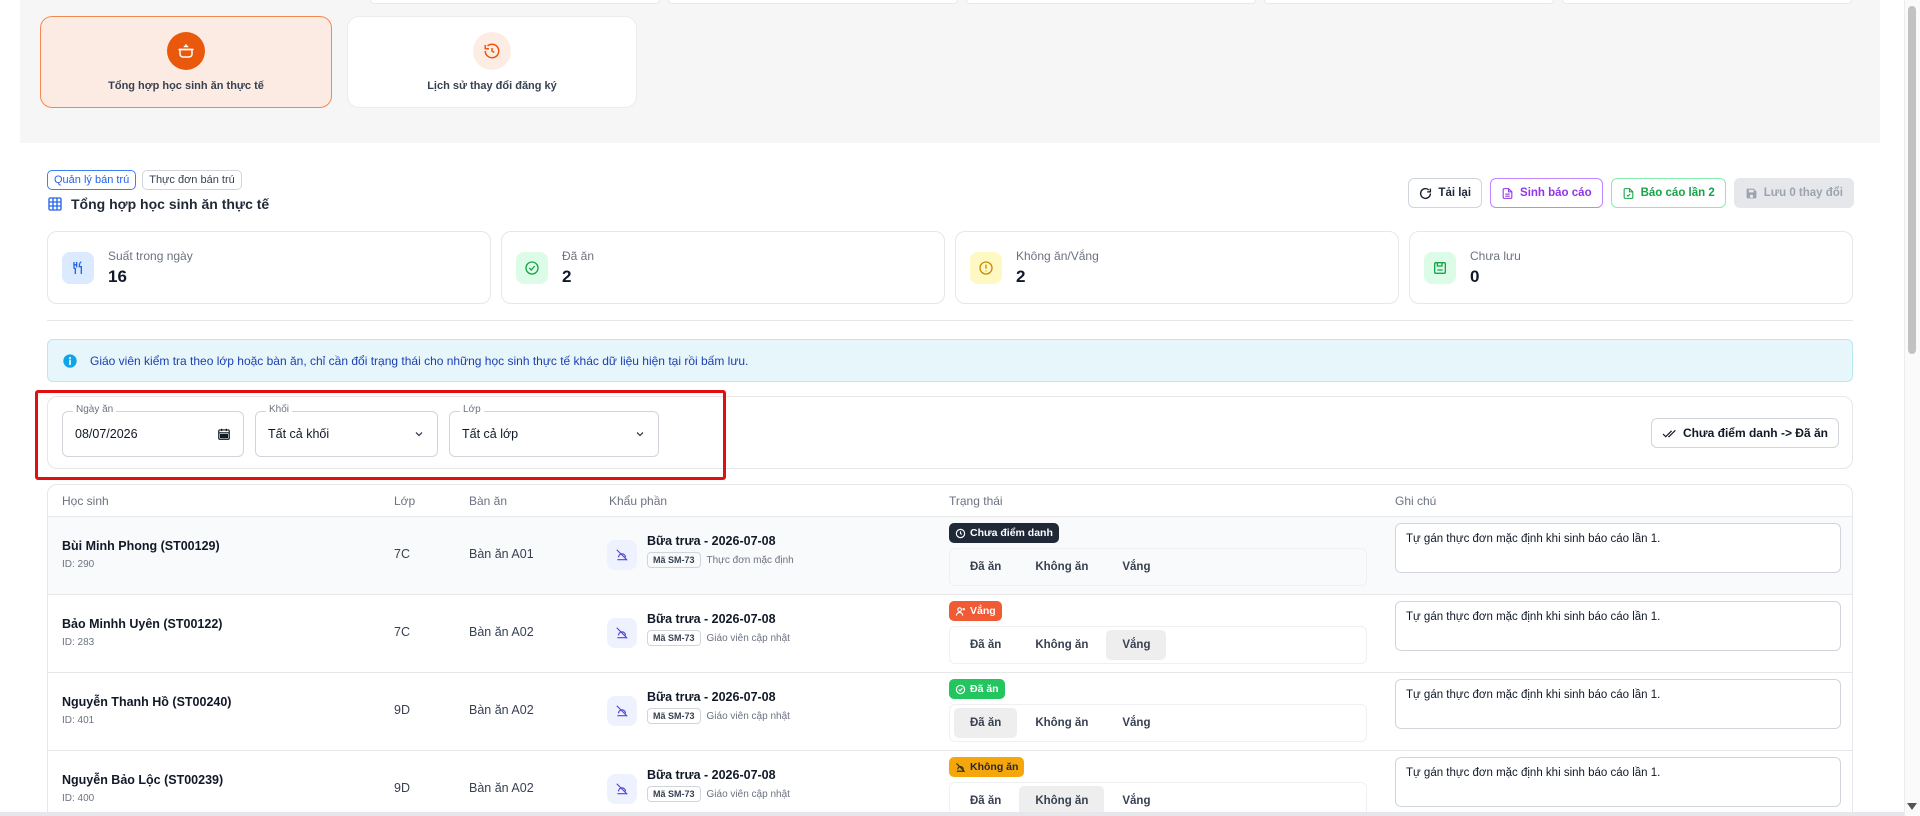  Describe the element at coordinates (146, 710) in the screenshot. I see `student-cell: Nguyễn Thanh Hồ (ST00240) ID: 401` at that location.